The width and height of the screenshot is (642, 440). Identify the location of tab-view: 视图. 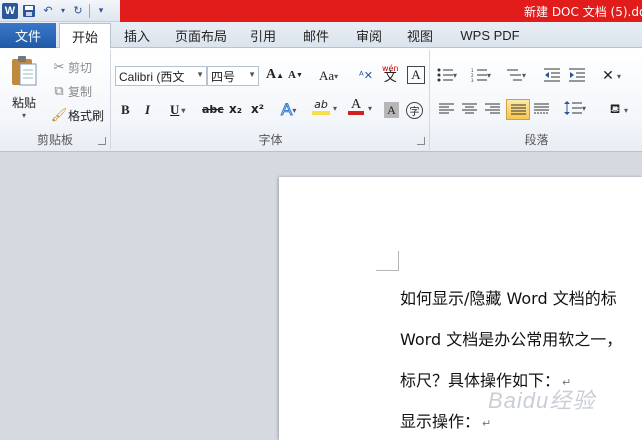
(420, 35).